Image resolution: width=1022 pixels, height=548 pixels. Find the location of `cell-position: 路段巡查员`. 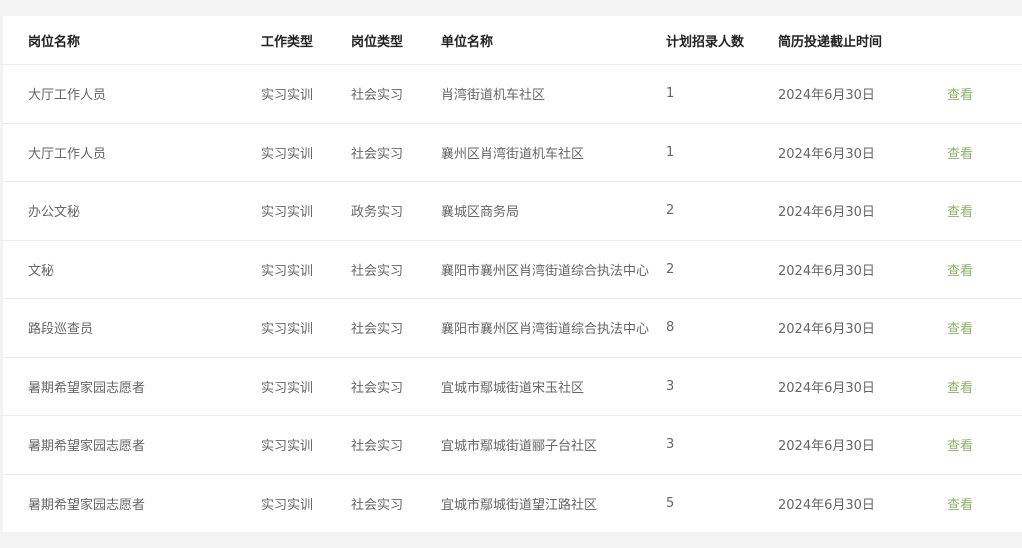

cell-position: 路段巡查员 is located at coordinates (132, 328).